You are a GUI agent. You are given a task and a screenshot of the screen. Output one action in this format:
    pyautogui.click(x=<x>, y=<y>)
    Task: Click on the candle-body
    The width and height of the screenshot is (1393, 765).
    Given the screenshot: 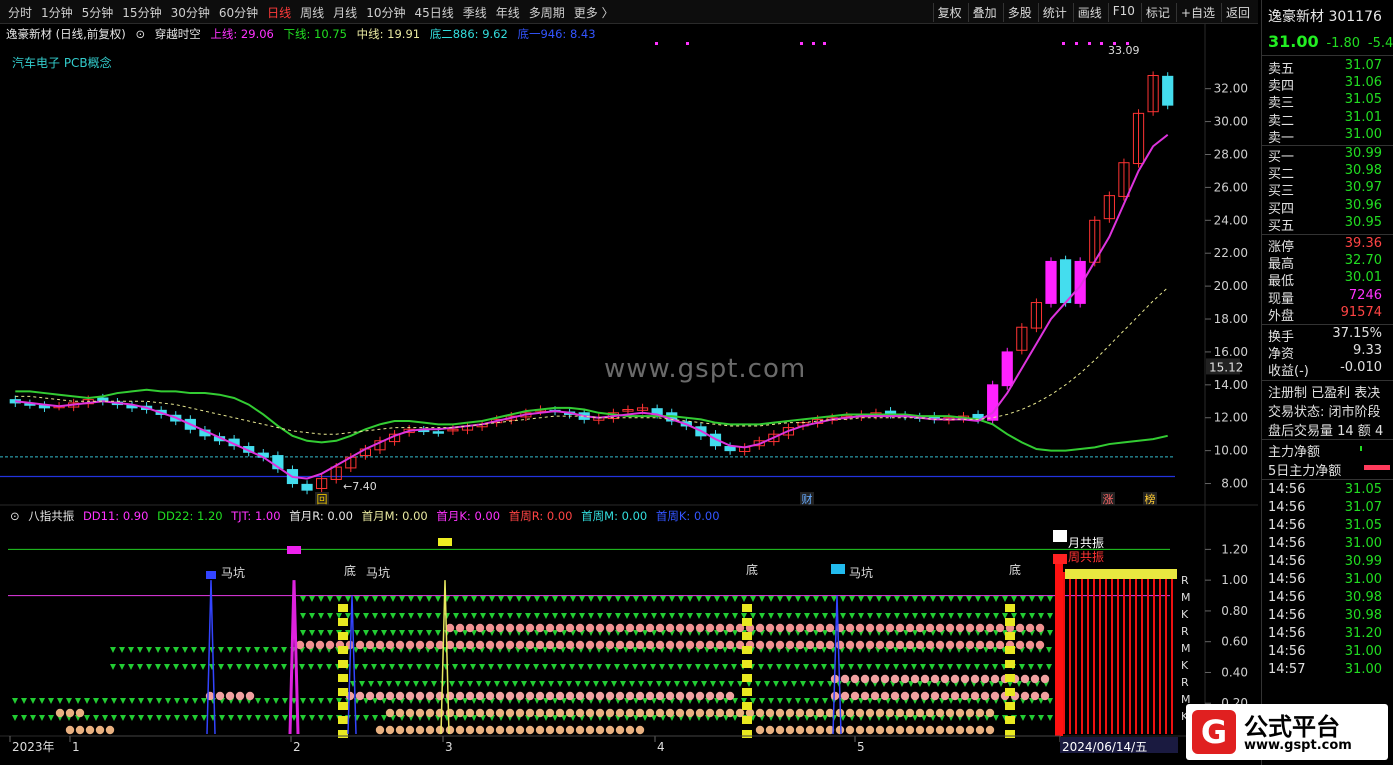 What is the action you would take?
    pyautogui.click(x=1065, y=281)
    